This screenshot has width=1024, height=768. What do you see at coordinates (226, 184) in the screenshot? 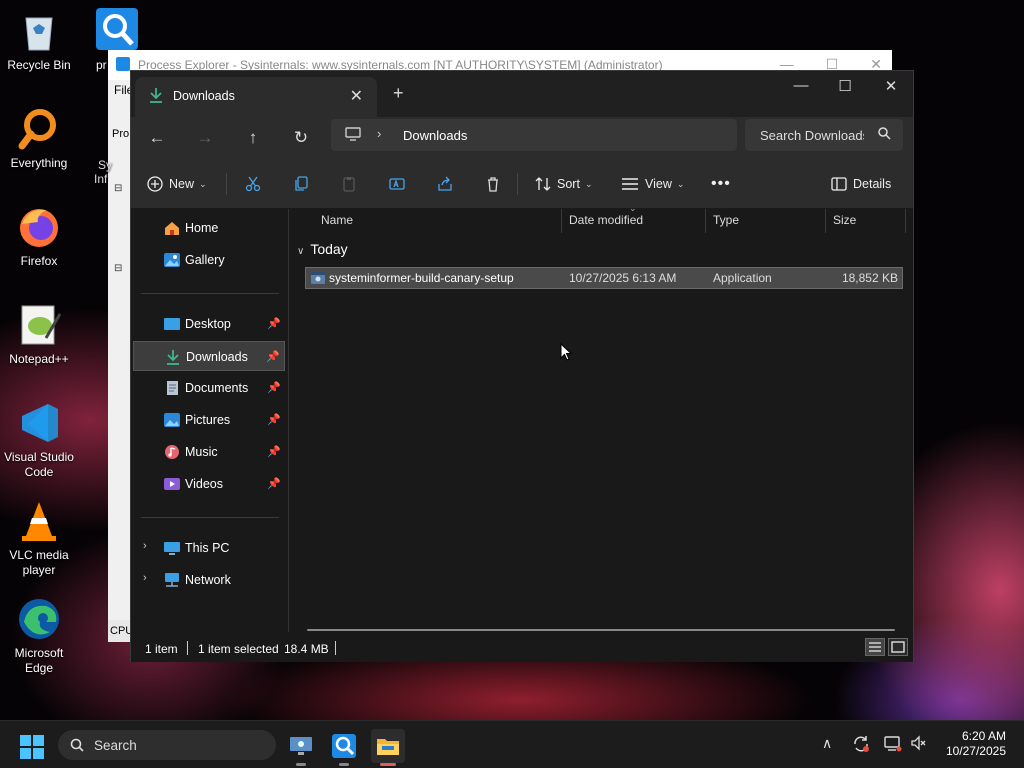
I see `command-separator` at bounding box center [226, 184].